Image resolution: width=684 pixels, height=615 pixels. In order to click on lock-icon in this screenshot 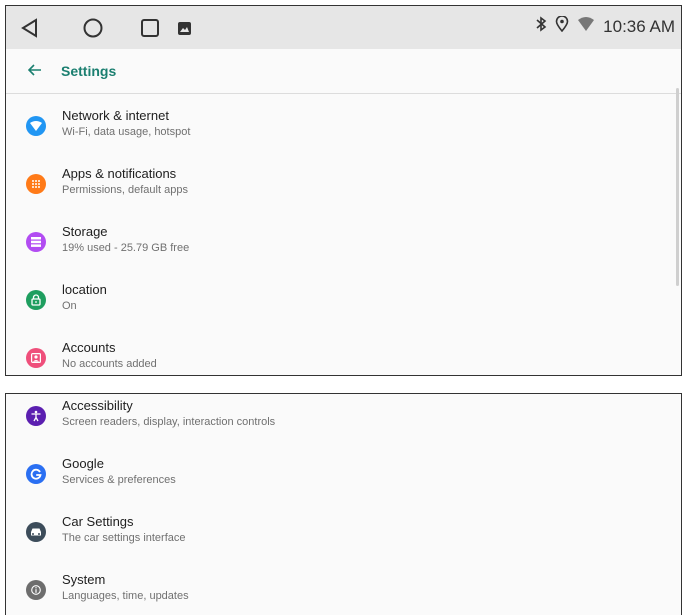, I will do `click(36, 300)`.